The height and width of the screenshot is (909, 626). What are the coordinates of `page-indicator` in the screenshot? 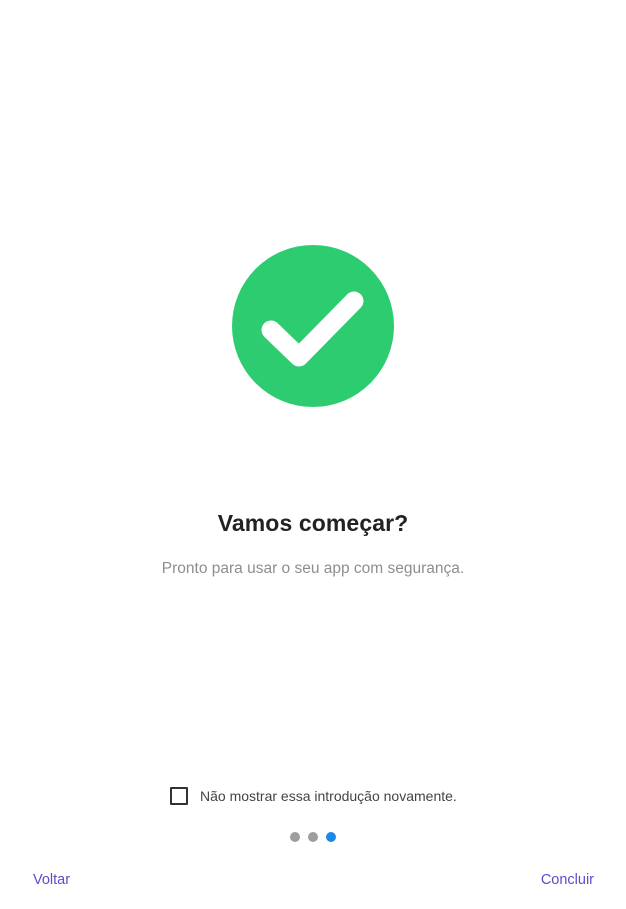 It's located at (313, 837).